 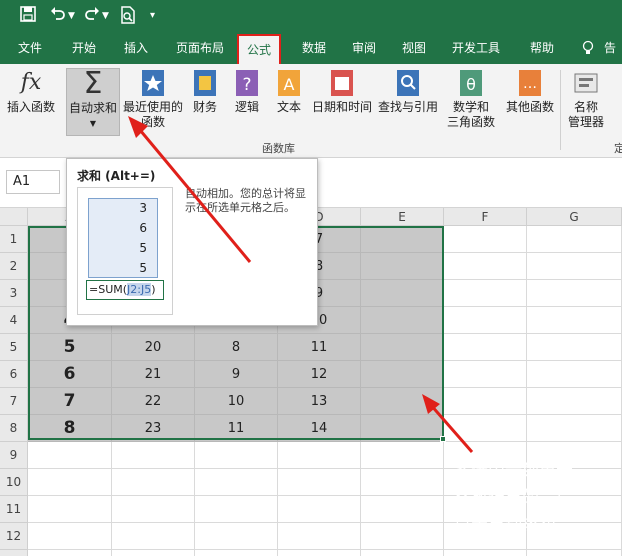 I want to click on annotation-note: 多选中一列单元 格放结果的，后 点击自动求和, so click(x=513, y=498).